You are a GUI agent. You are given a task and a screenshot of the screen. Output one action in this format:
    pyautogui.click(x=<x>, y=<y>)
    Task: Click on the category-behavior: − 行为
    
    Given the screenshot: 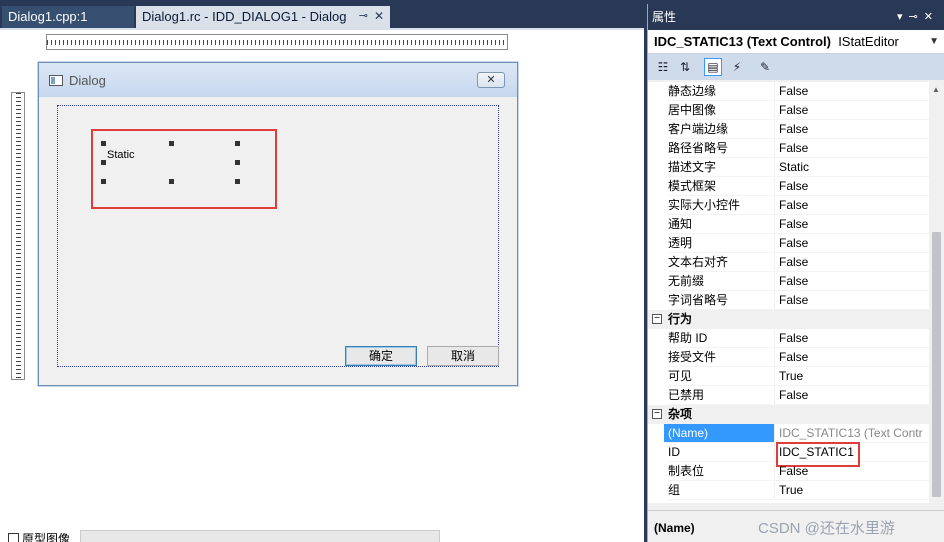 What is the action you would take?
    pyautogui.click(x=788, y=319)
    